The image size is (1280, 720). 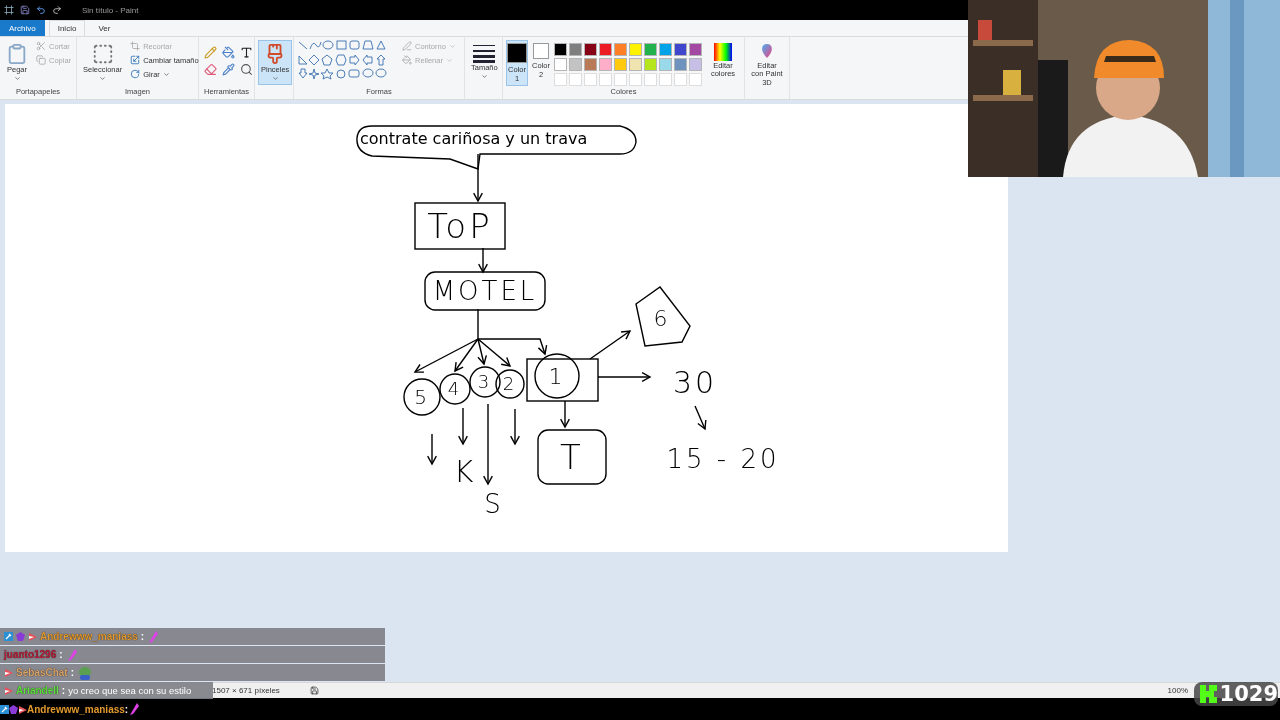 I want to click on handwritten-label: K, so click(x=465, y=471).